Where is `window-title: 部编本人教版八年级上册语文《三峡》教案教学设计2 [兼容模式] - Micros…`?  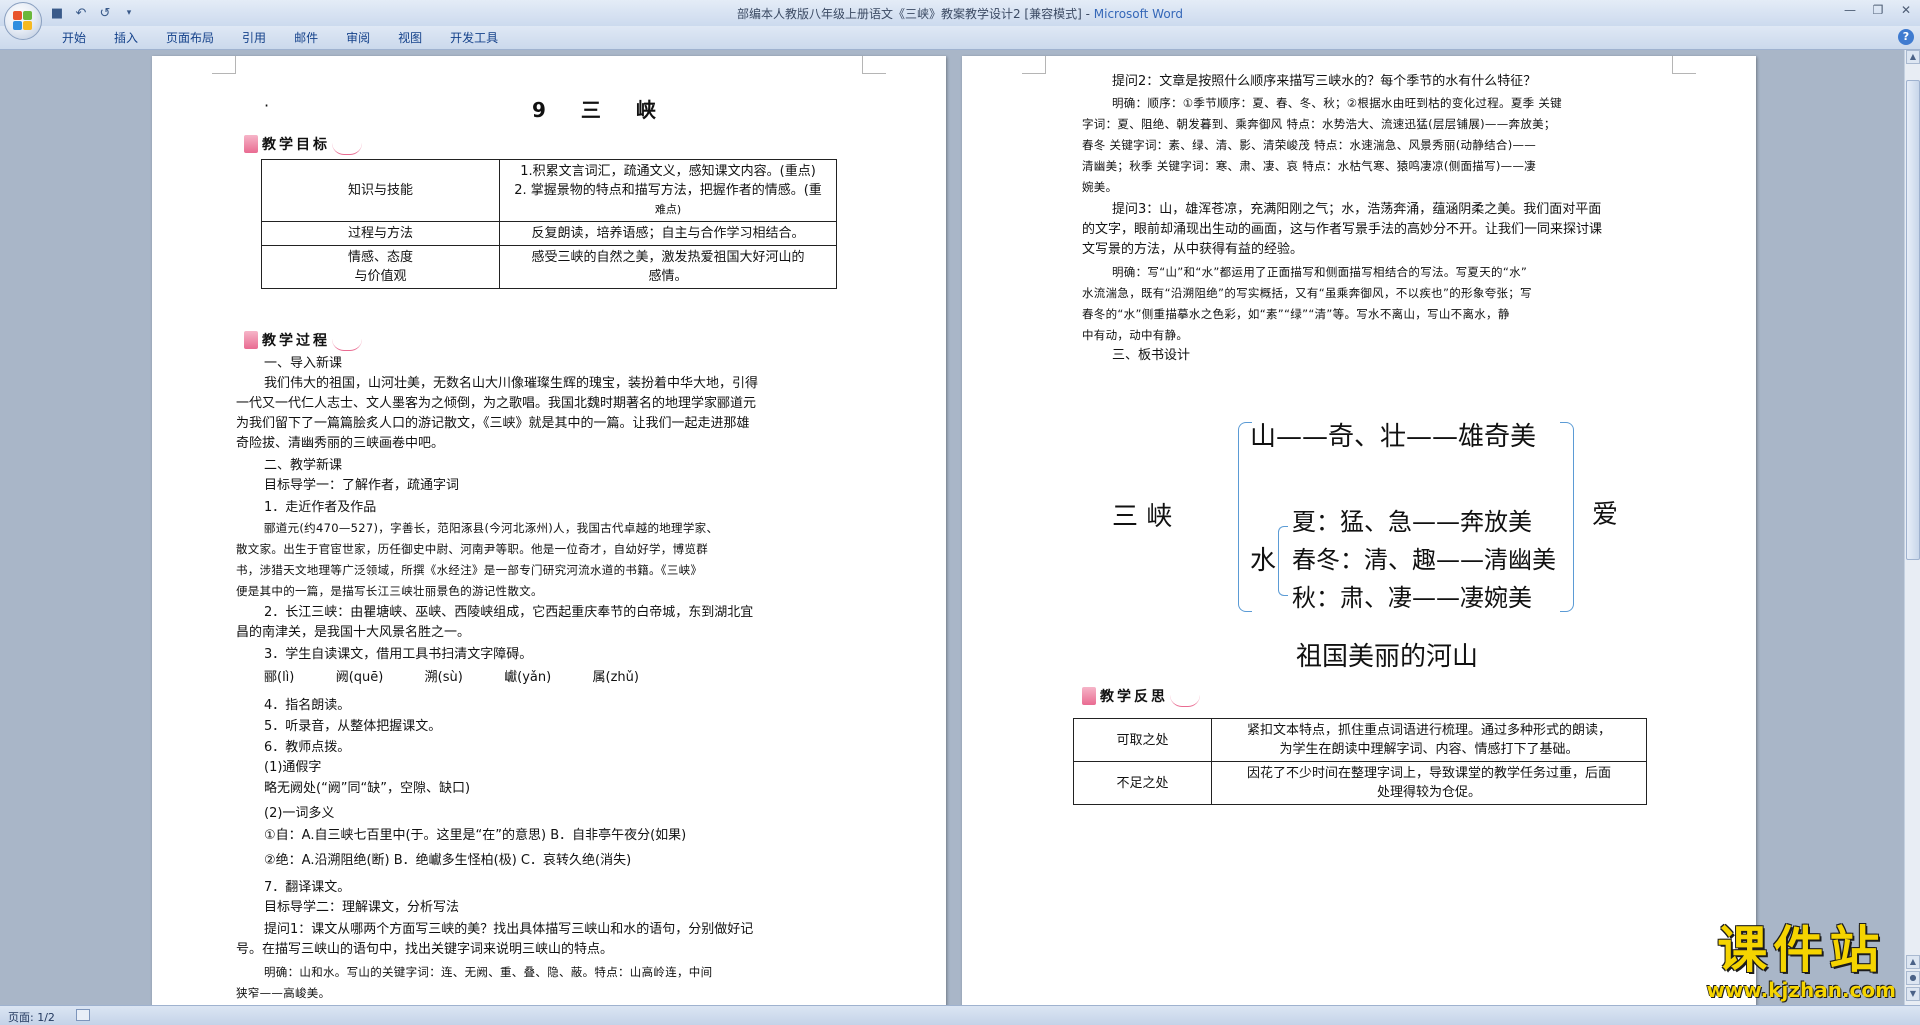
window-title: 部编本人教版八年级上册语文《三峡》教案教学设计2 [兼容模式] - Micros… is located at coordinates (960, 13).